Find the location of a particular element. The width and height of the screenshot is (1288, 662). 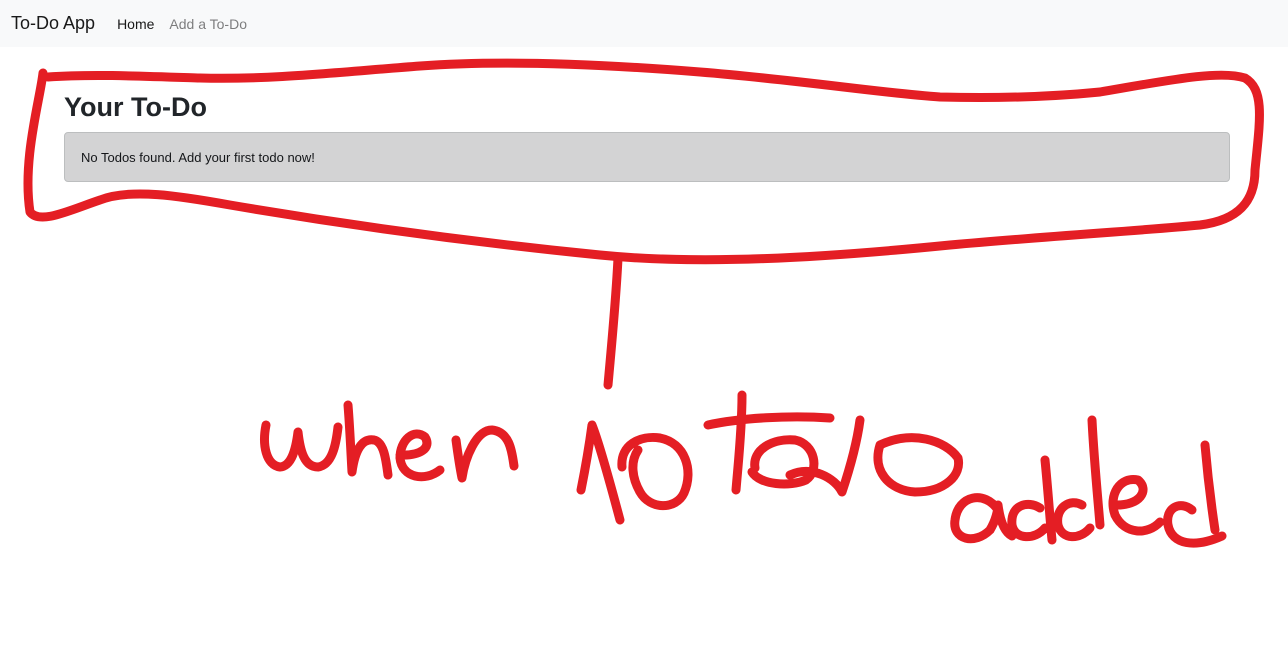

empty-todos-alert: No Todos found. Add your first todo now! is located at coordinates (647, 157).